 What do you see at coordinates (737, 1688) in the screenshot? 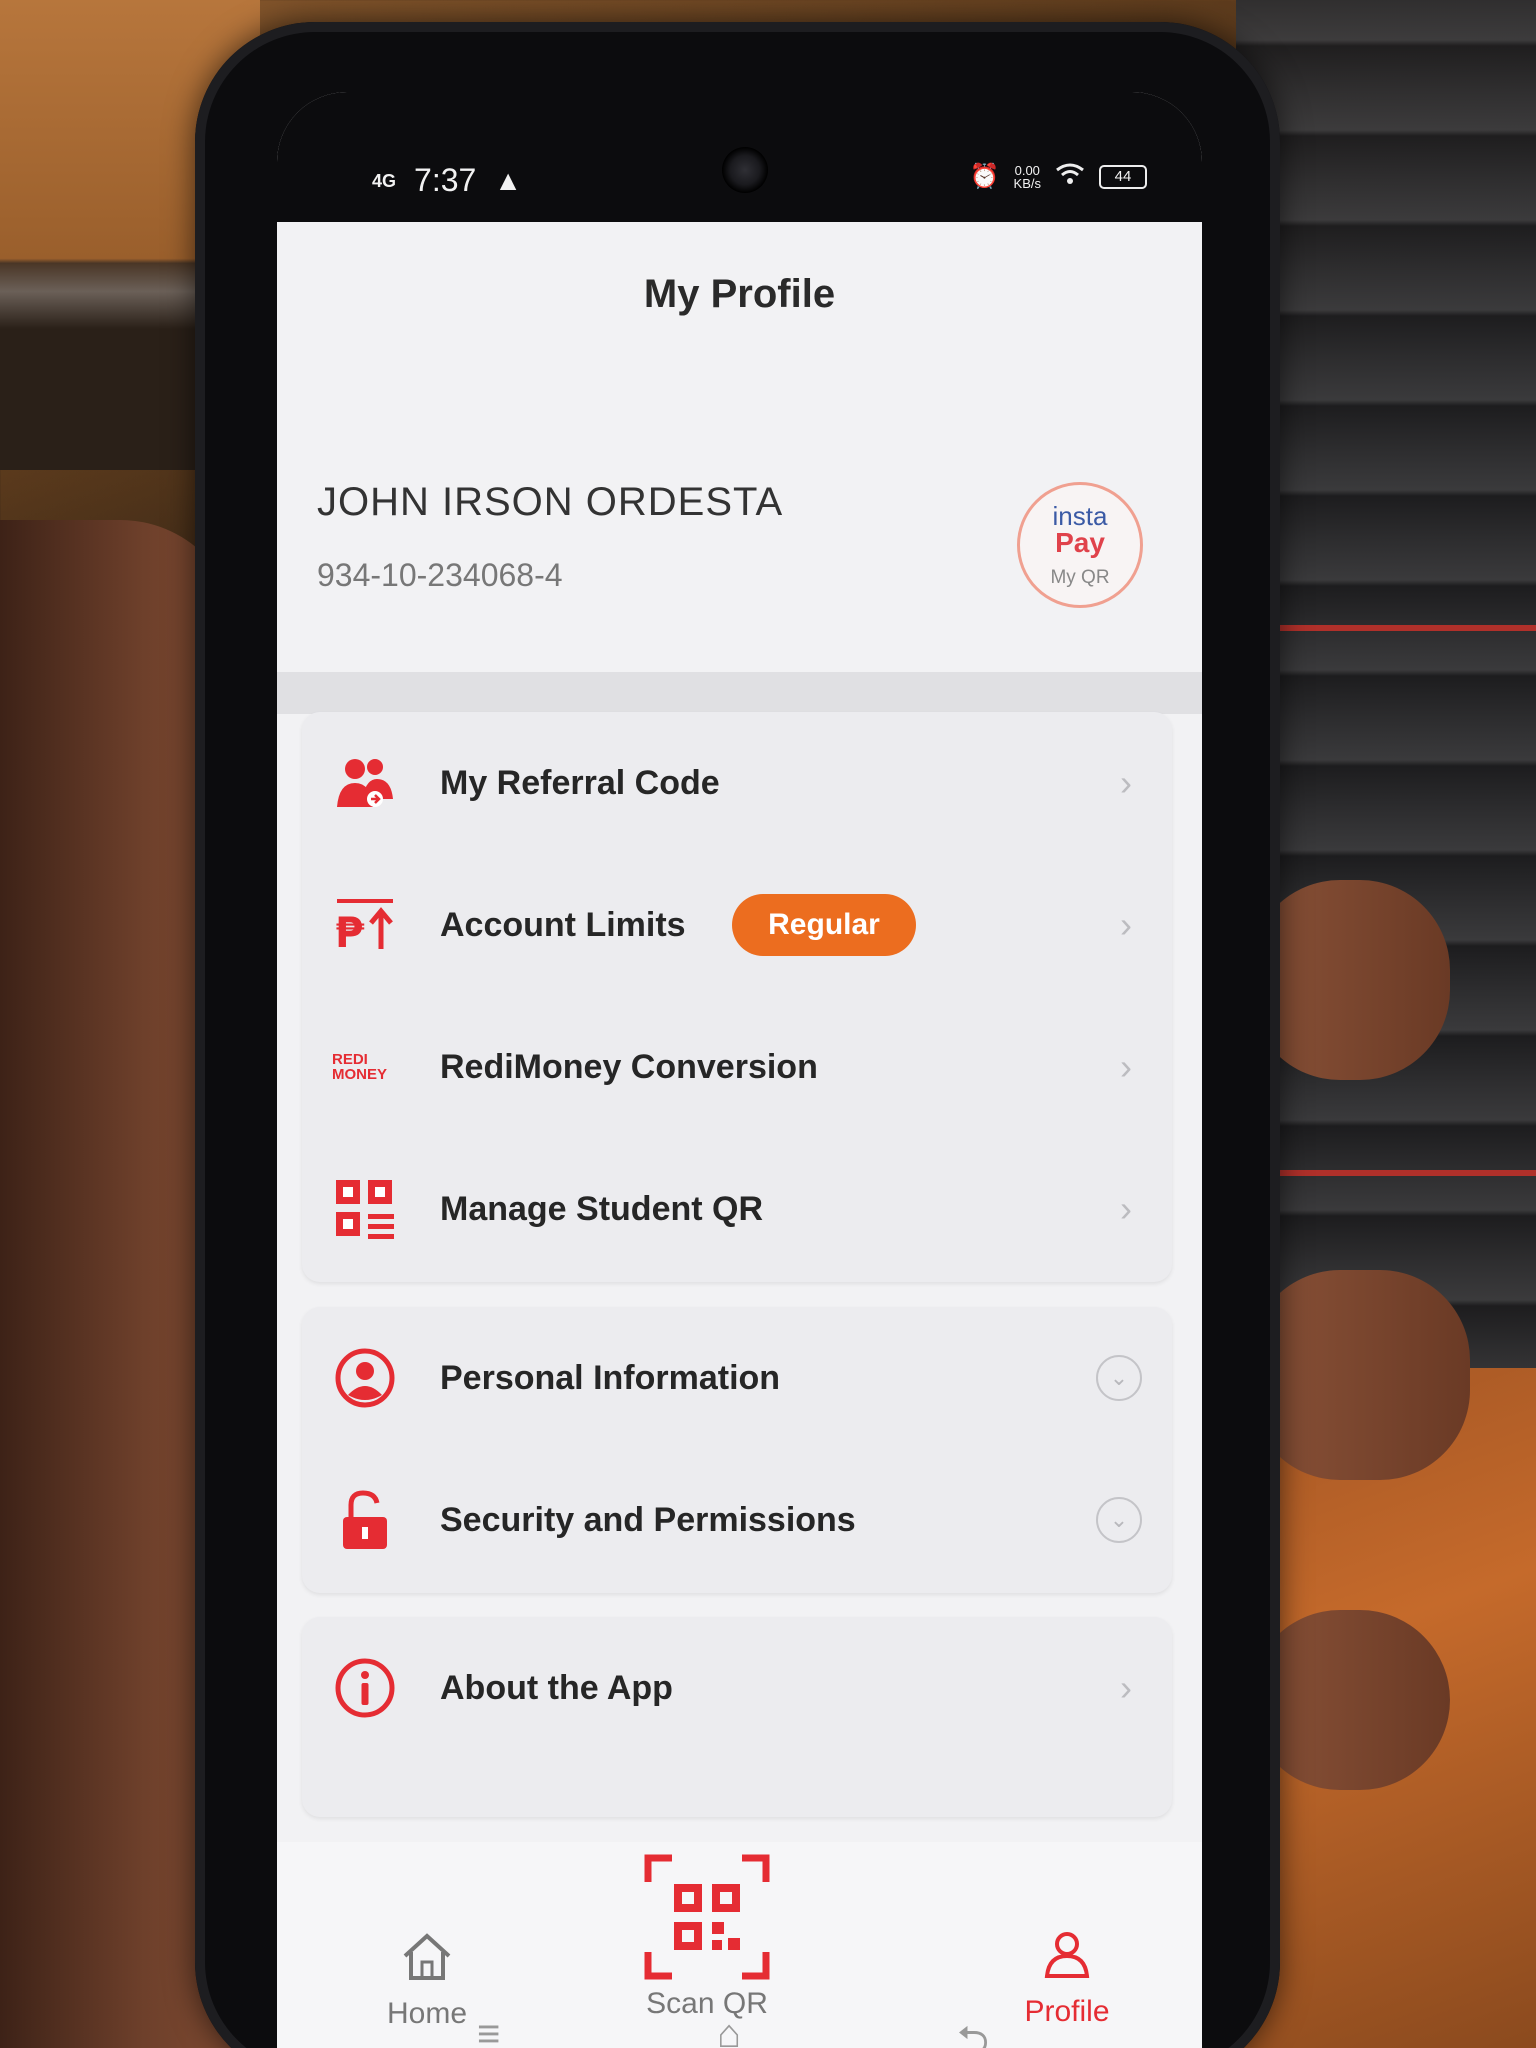
I see `menu-item-about-app: About the App ›` at bounding box center [737, 1688].